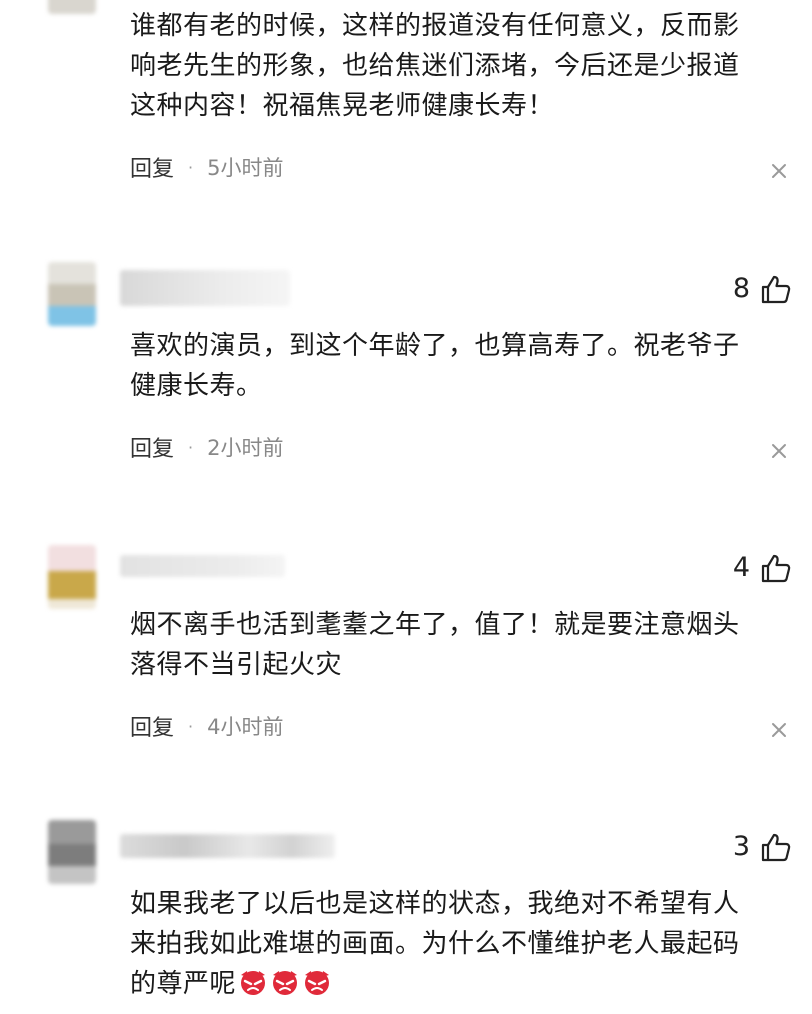  I want to click on like-count: 3, so click(741, 846).